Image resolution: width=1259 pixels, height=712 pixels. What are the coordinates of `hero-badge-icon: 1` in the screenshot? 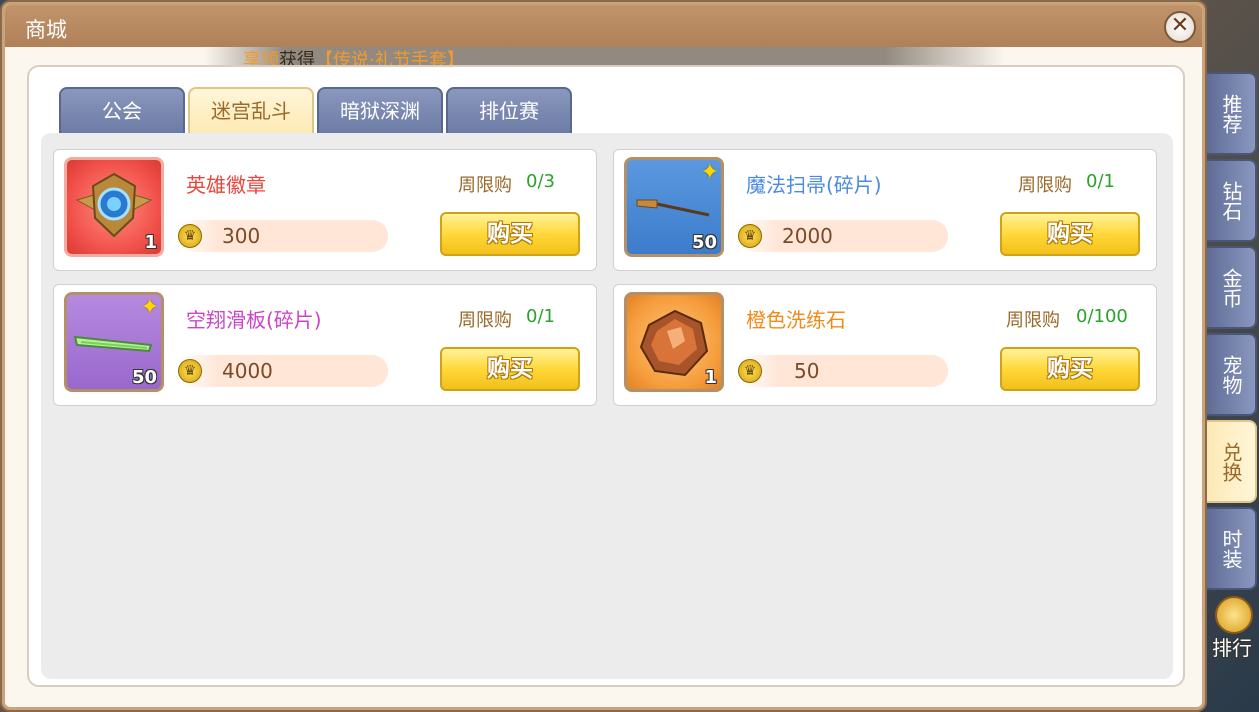 It's located at (114, 207).